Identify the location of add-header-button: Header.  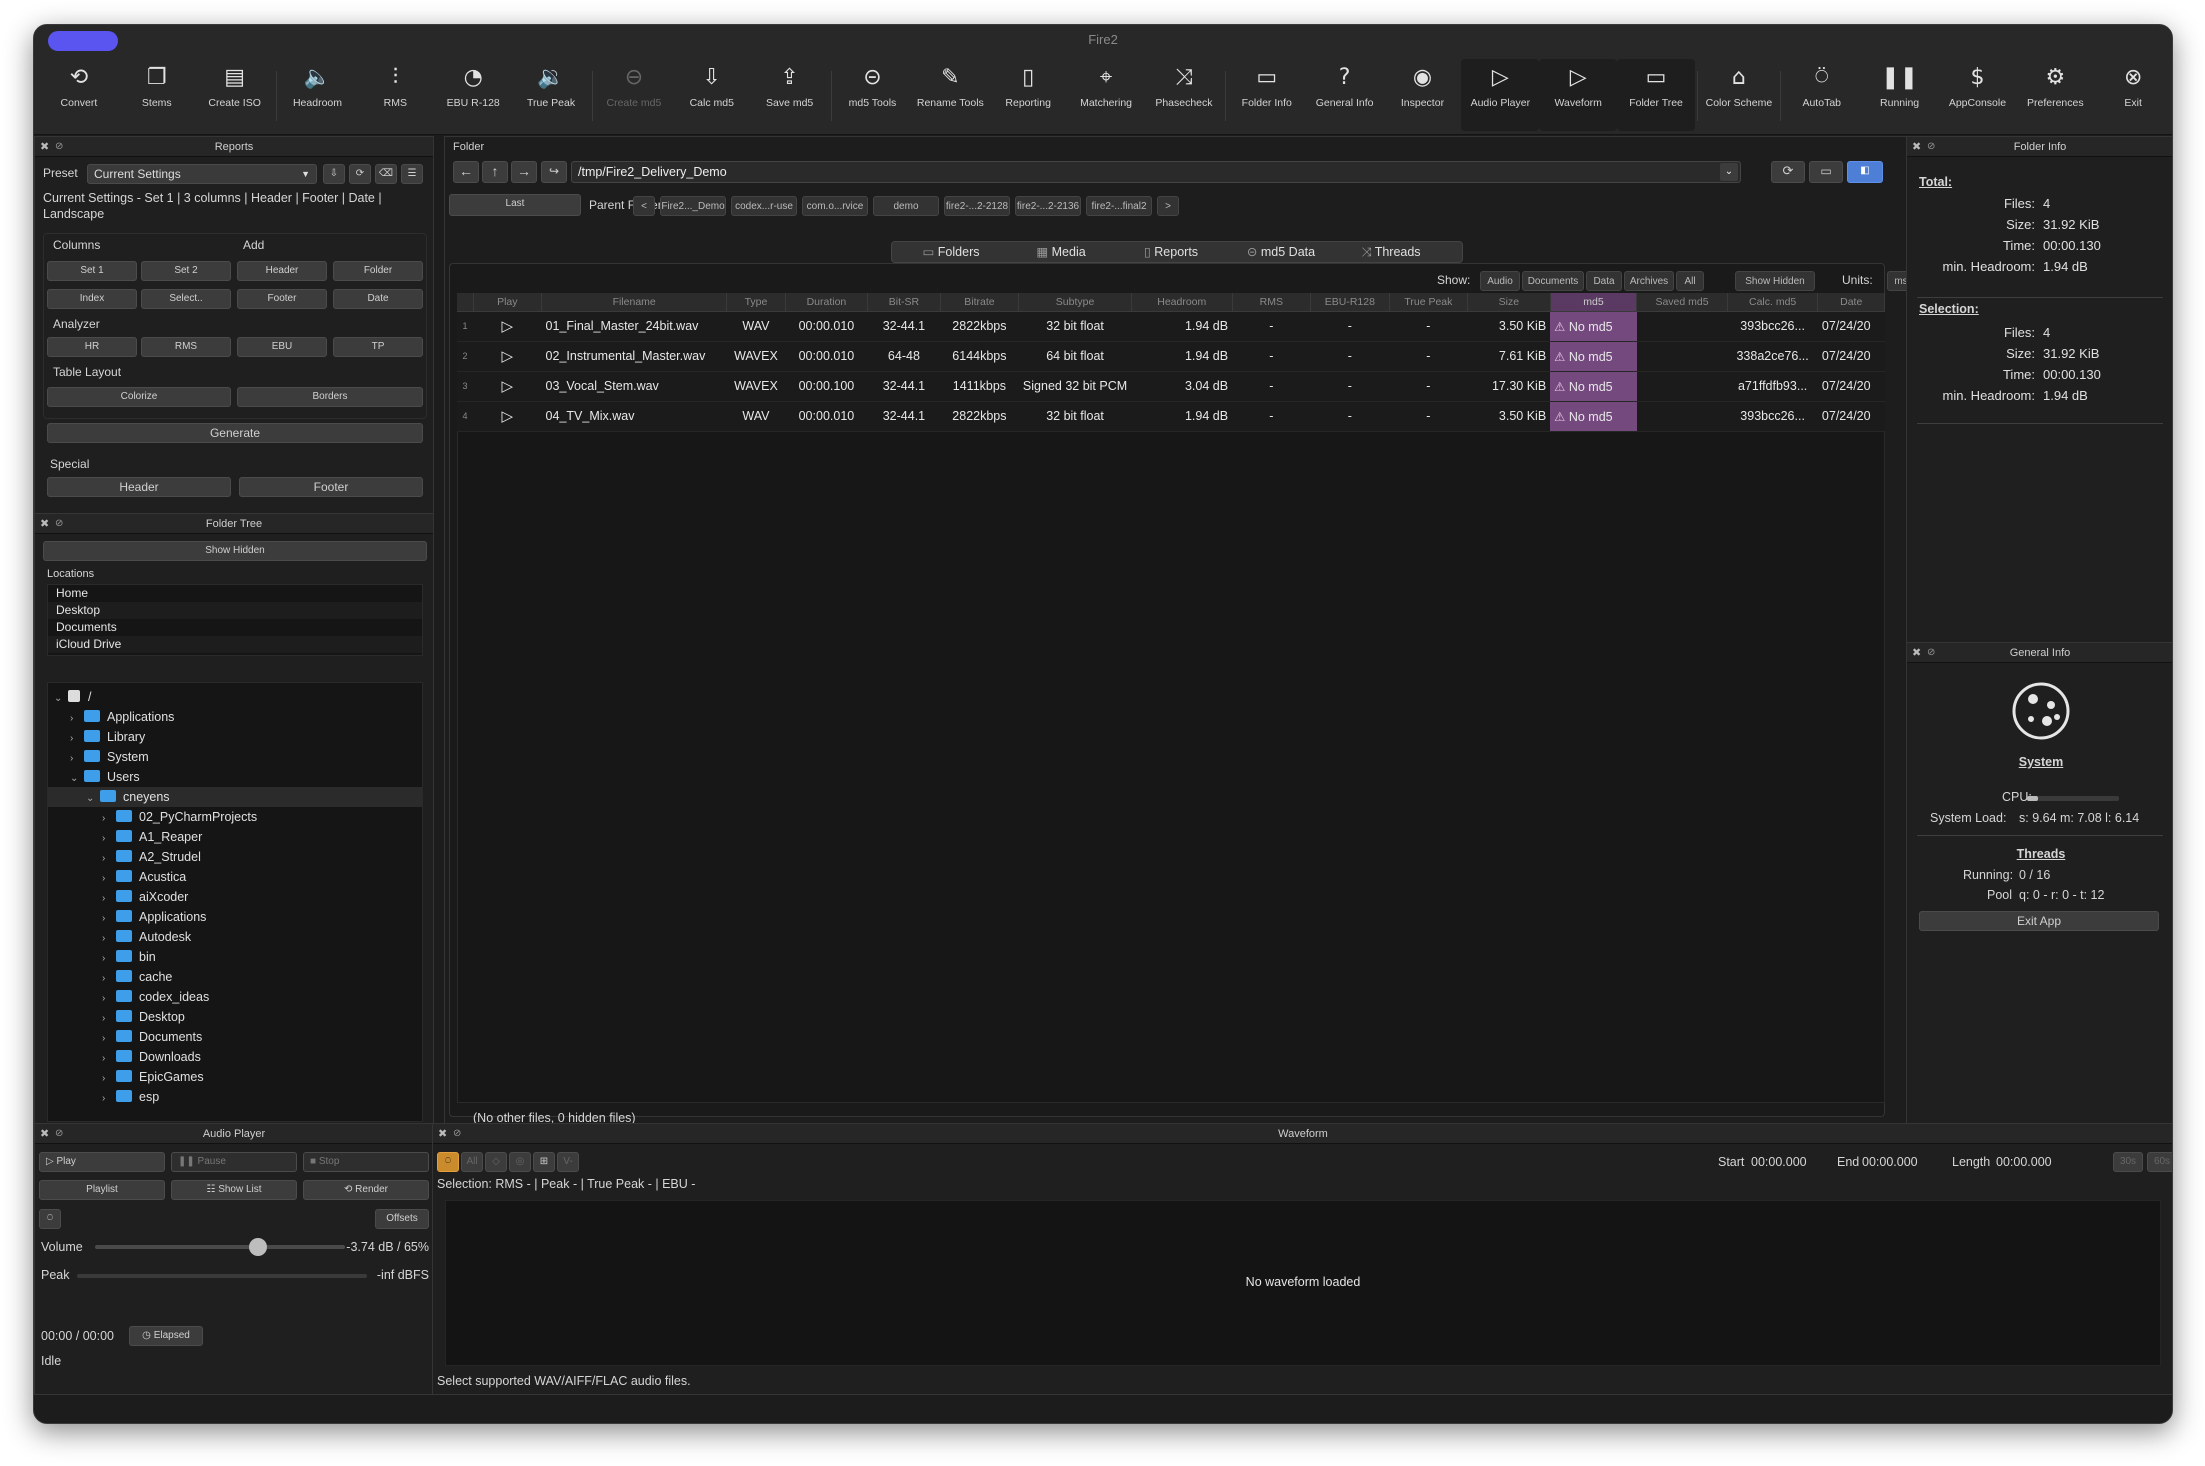
(282, 271).